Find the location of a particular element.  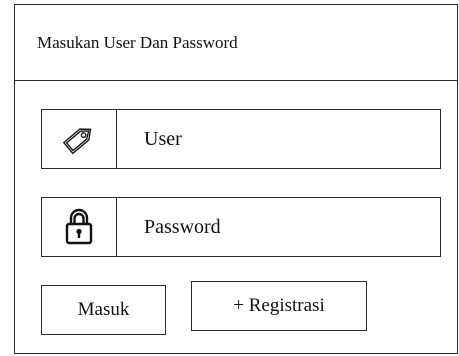

tag-icon is located at coordinates (79, 139).